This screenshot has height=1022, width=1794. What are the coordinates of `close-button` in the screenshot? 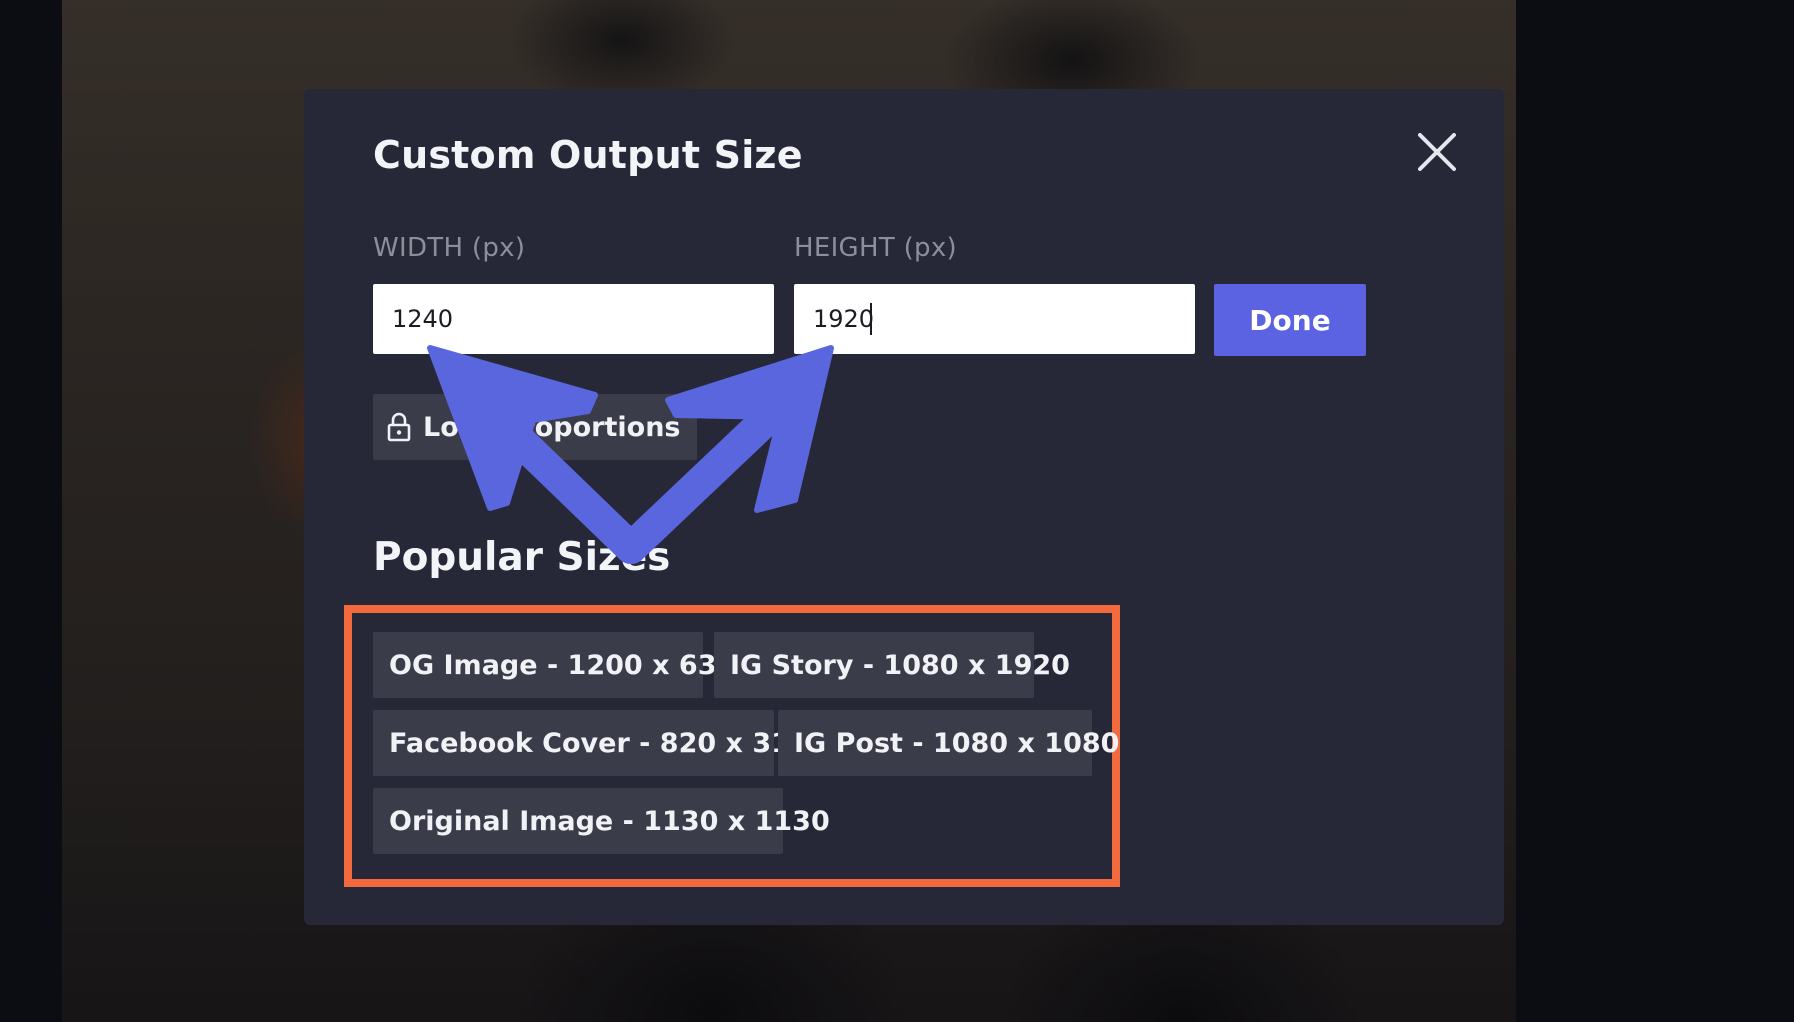 It's located at (1437, 152).